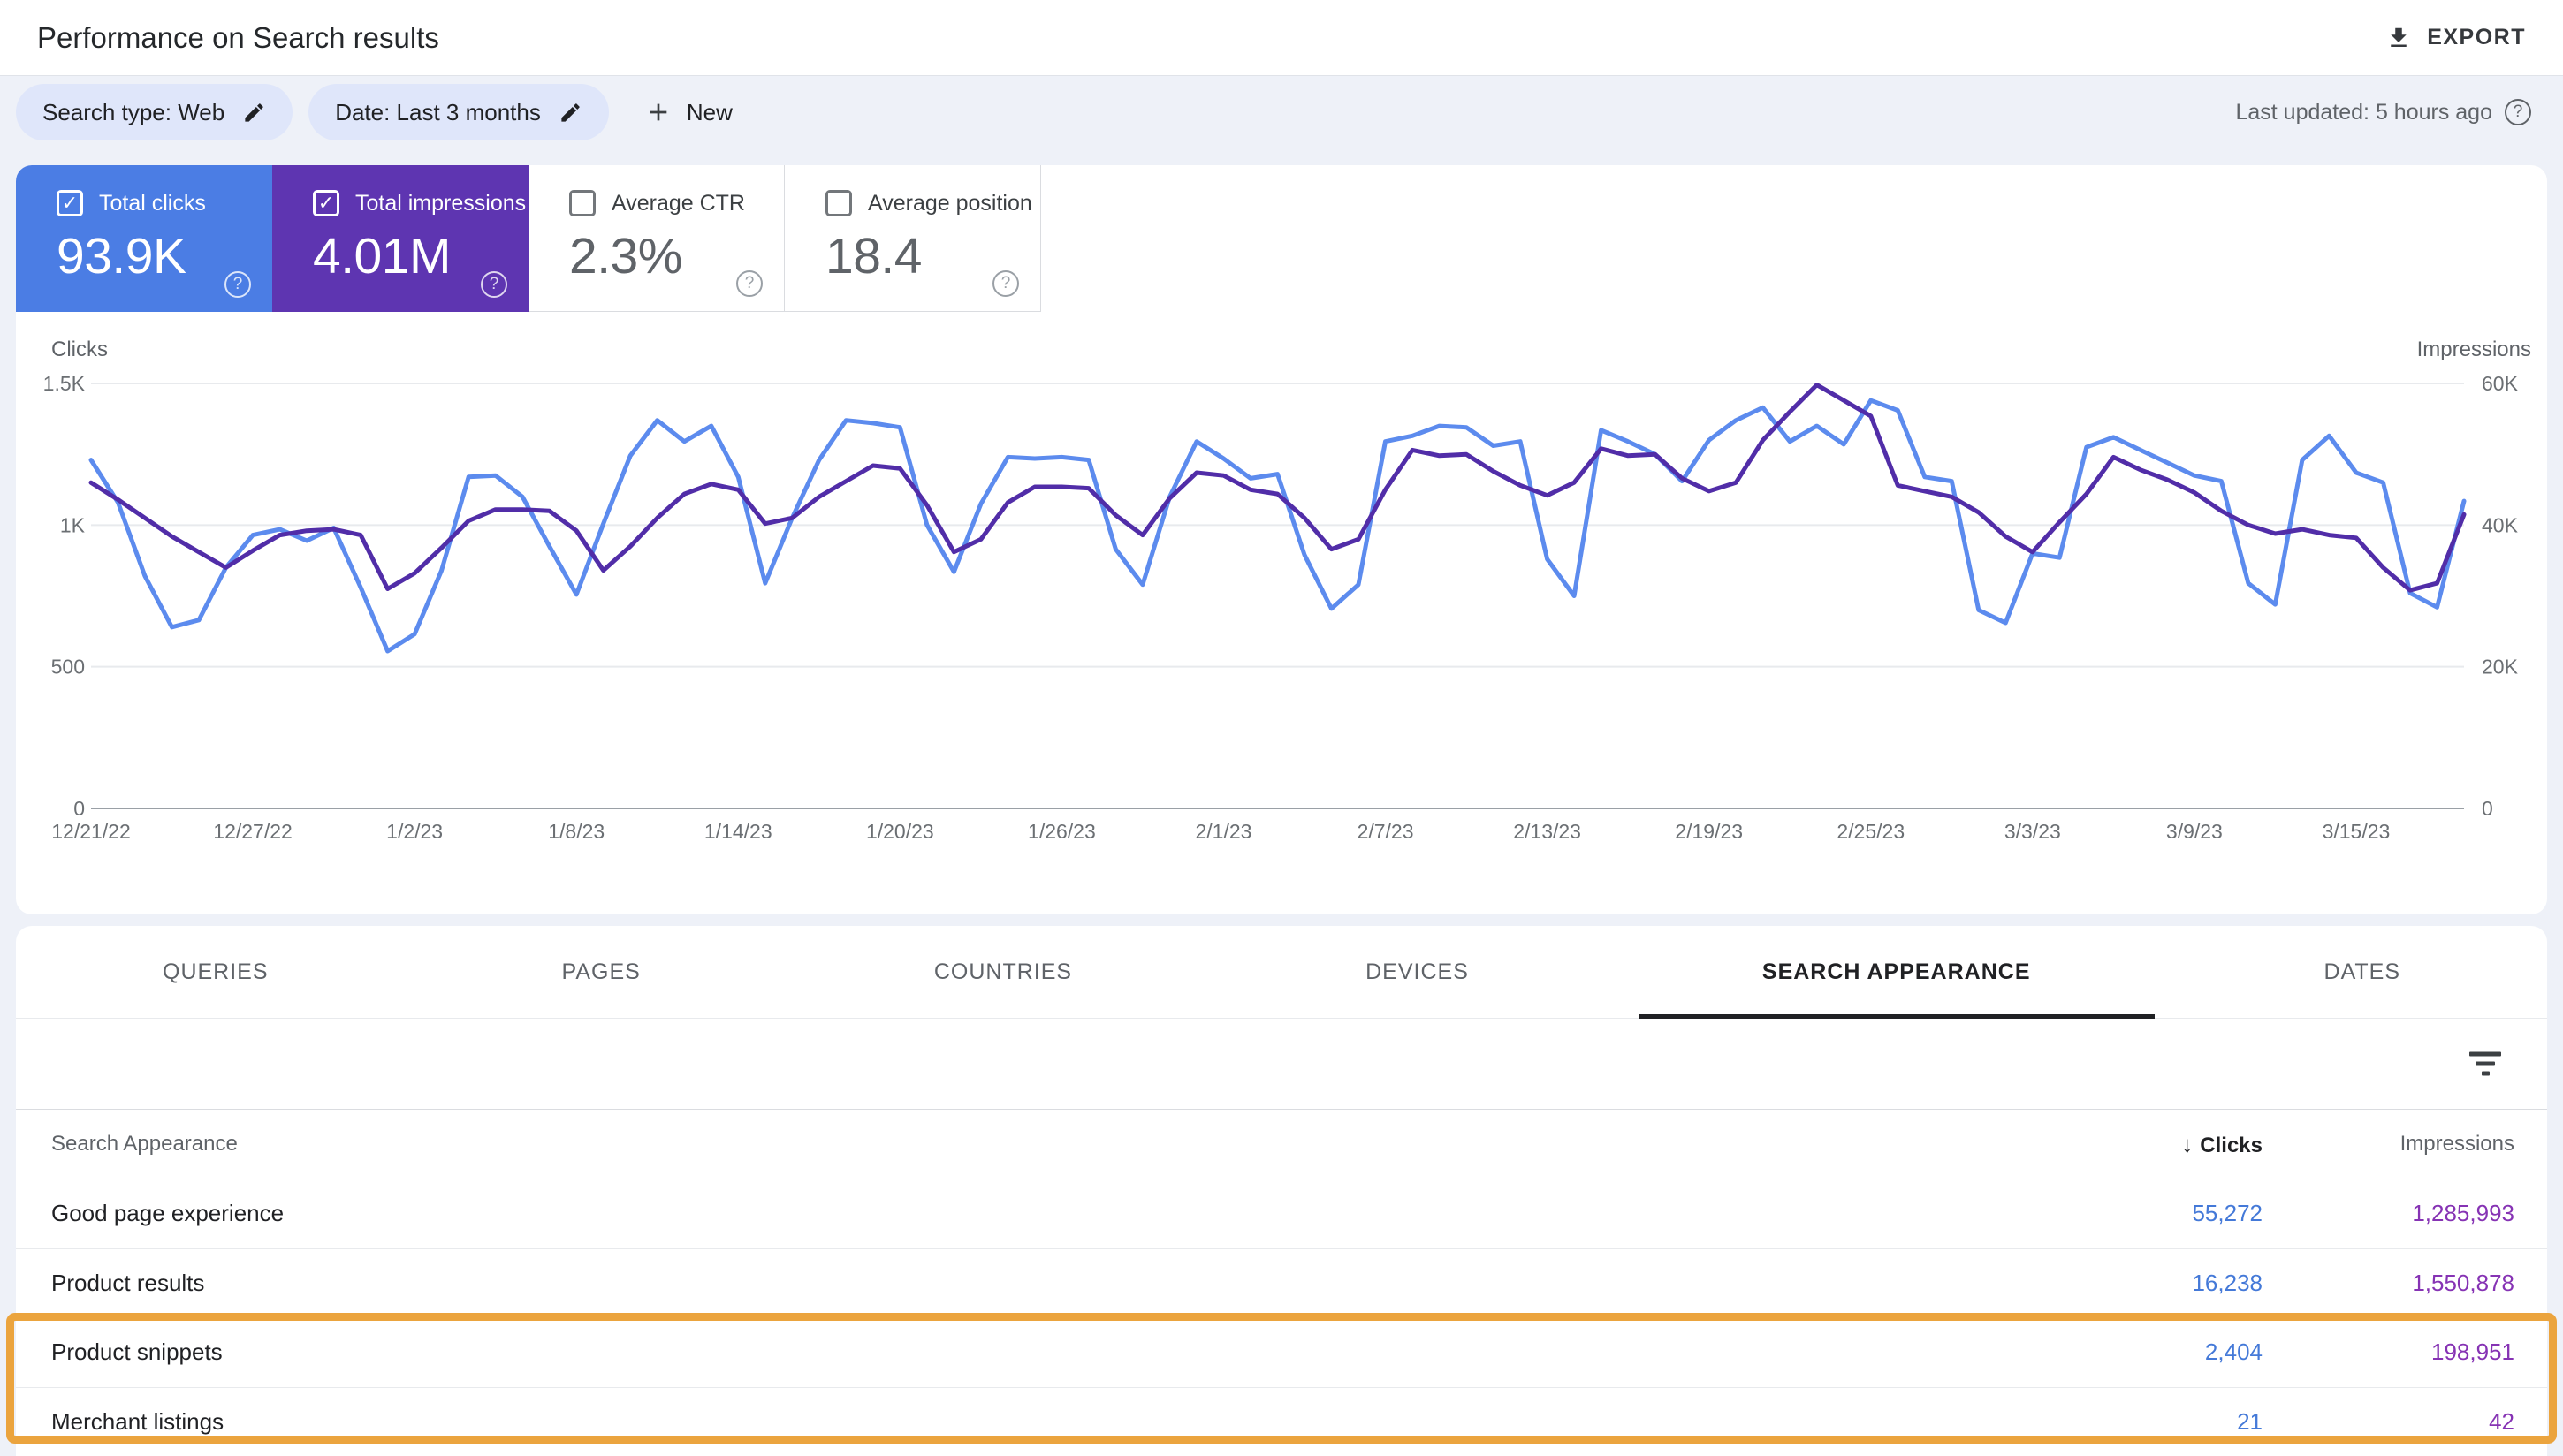 This screenshot has width=2563, height=1456. What do you see at coordinates (1709, 831) in the screenshot?
I see `x-axis-tick: 2/19/23` at bounding box center [1709, 831].